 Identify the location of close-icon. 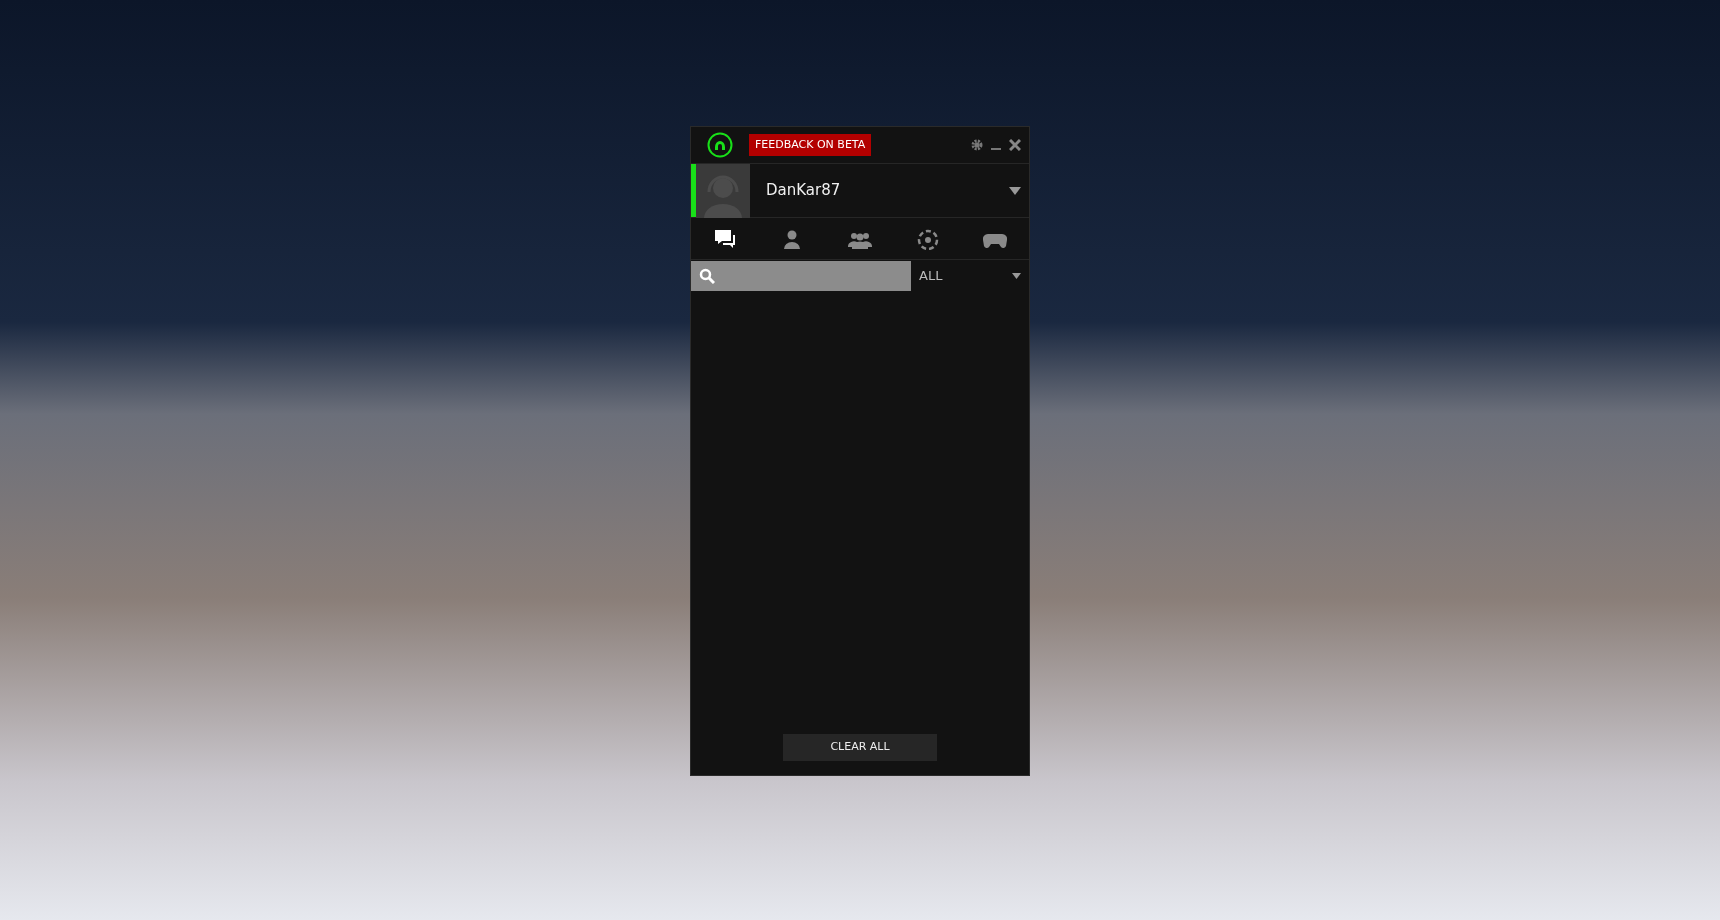
(1015, 145).